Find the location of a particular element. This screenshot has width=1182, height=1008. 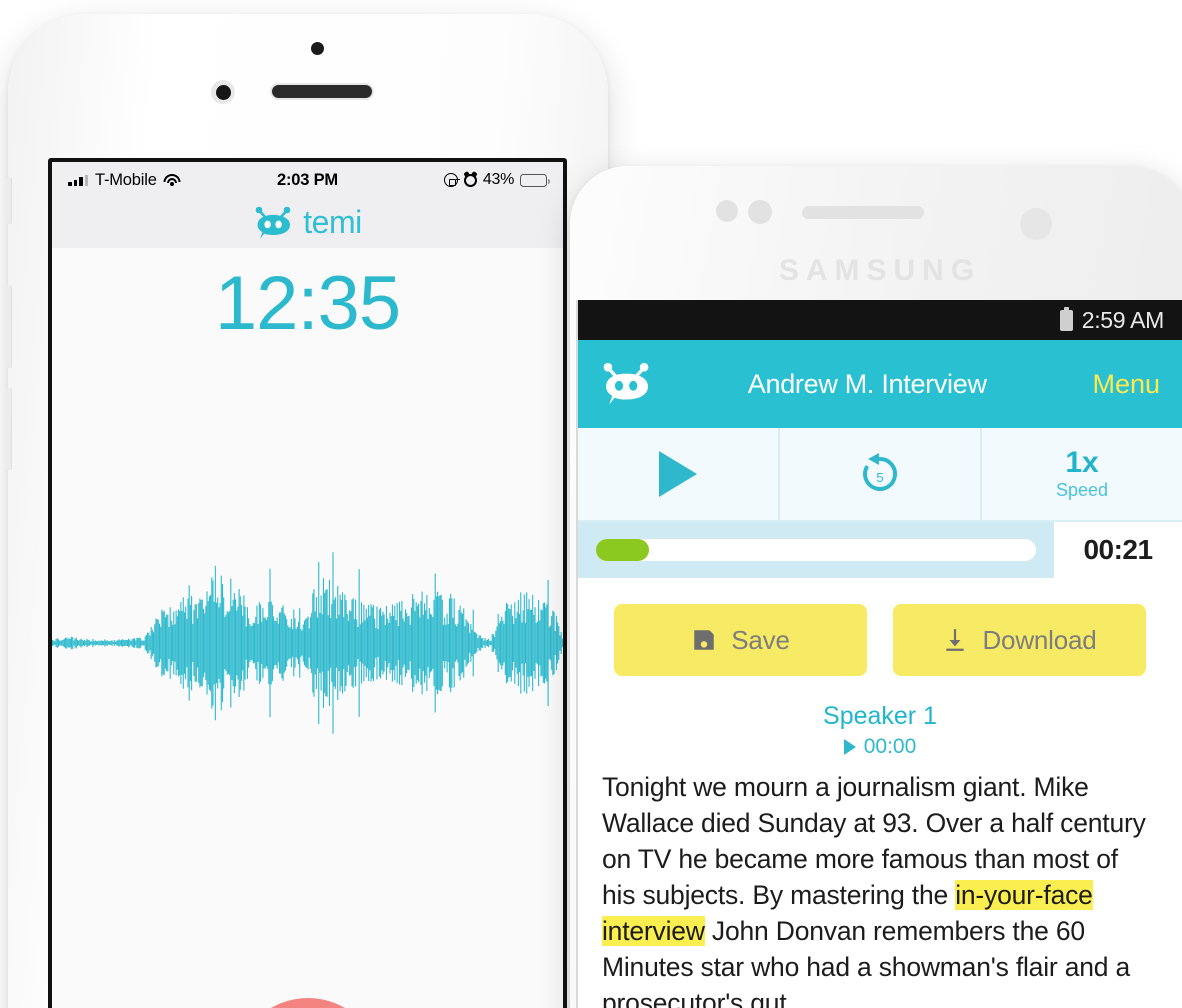

menu-button: Menu is located at coordinates (1126, 384).